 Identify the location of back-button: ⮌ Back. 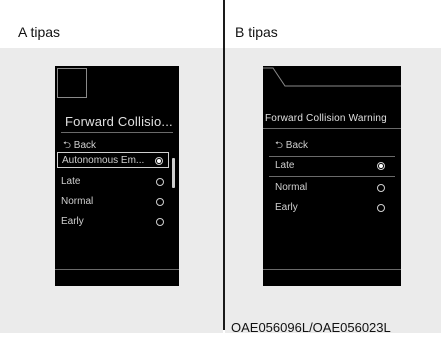
(291, 146).